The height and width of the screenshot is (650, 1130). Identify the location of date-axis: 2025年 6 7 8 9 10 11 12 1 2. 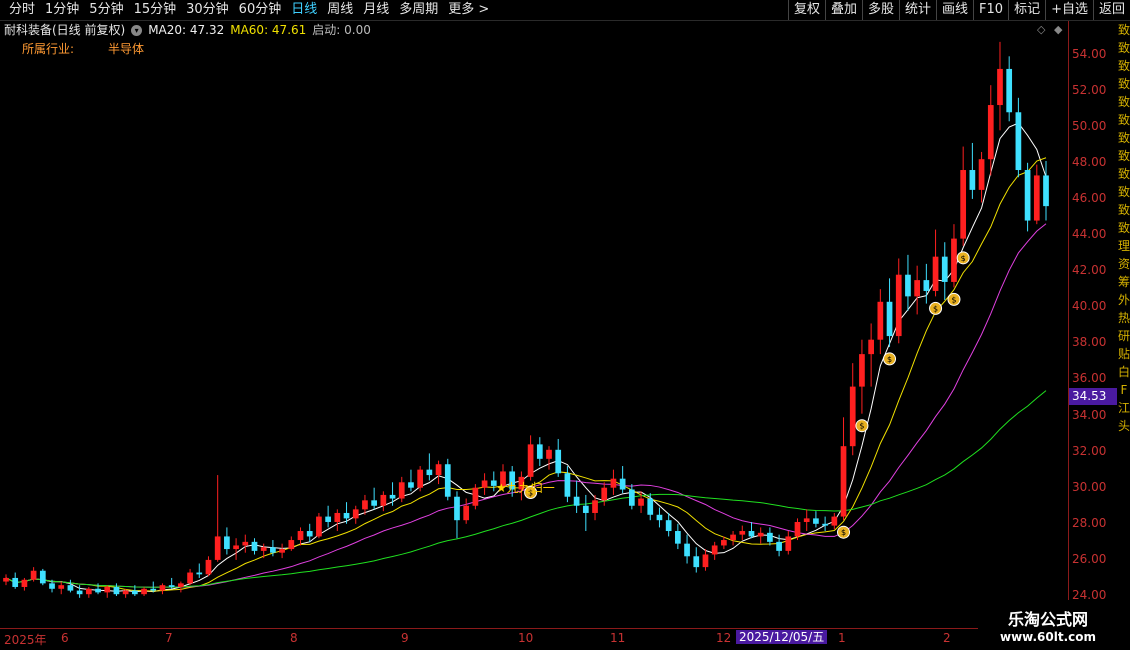
(534, 637).